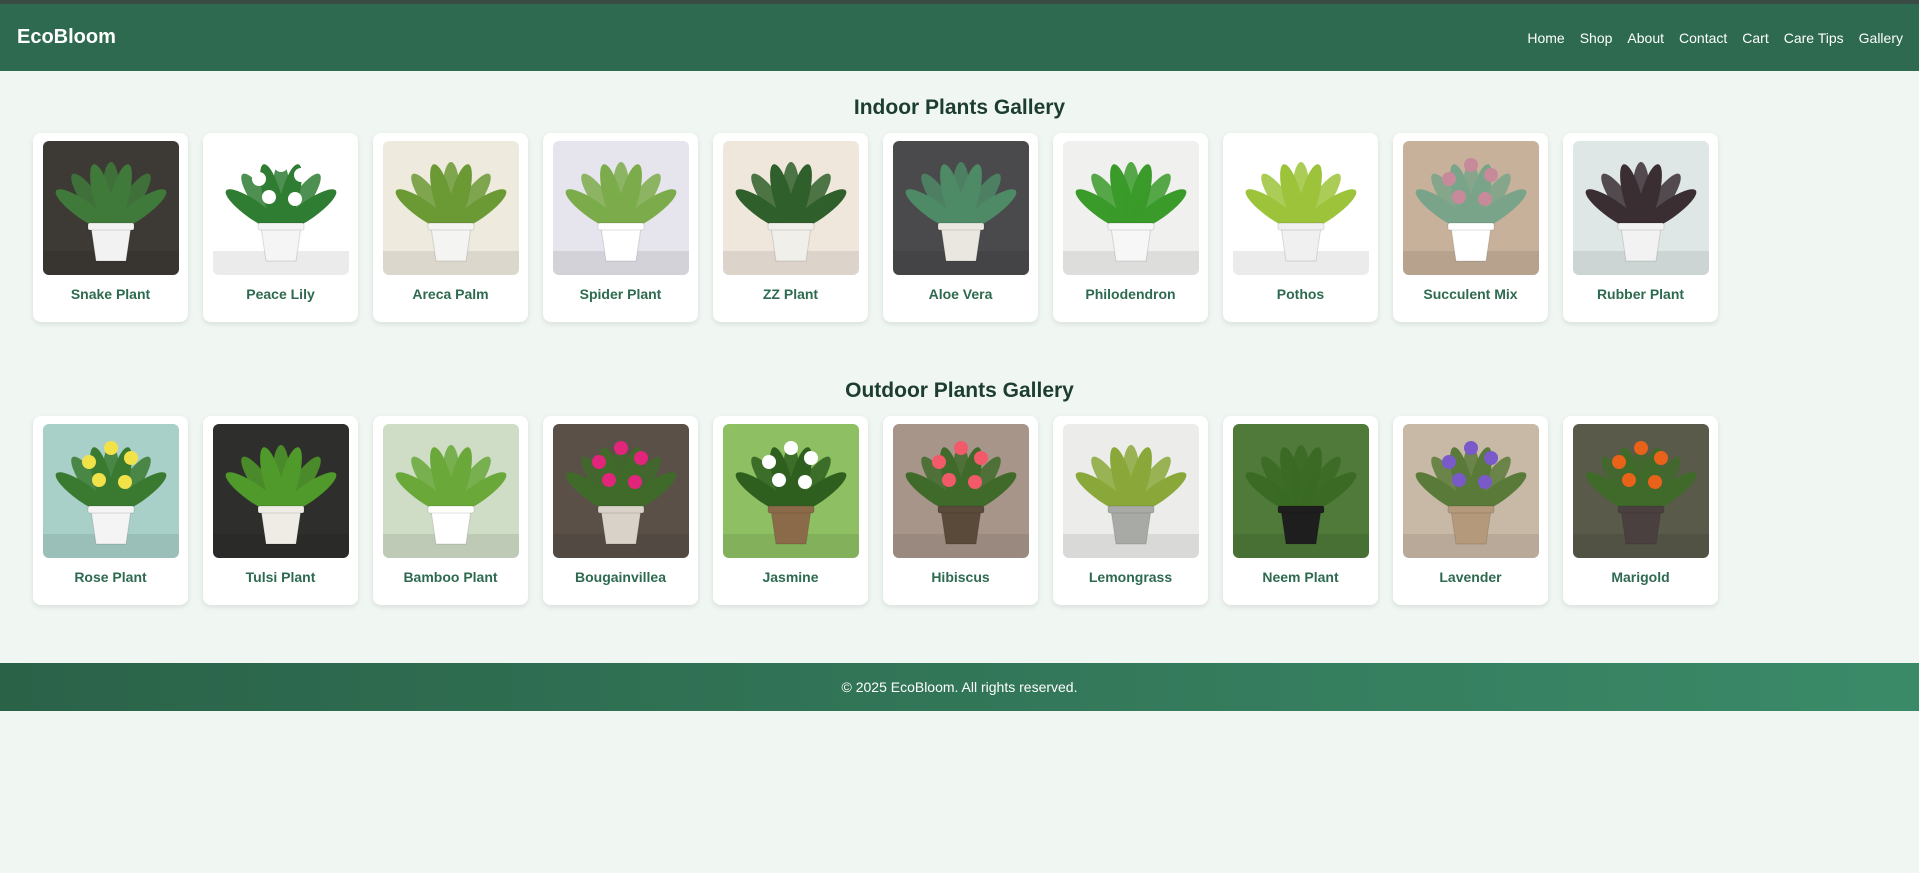  I want to click on plant-card-marigold: Marigold, so click(1640, 510).